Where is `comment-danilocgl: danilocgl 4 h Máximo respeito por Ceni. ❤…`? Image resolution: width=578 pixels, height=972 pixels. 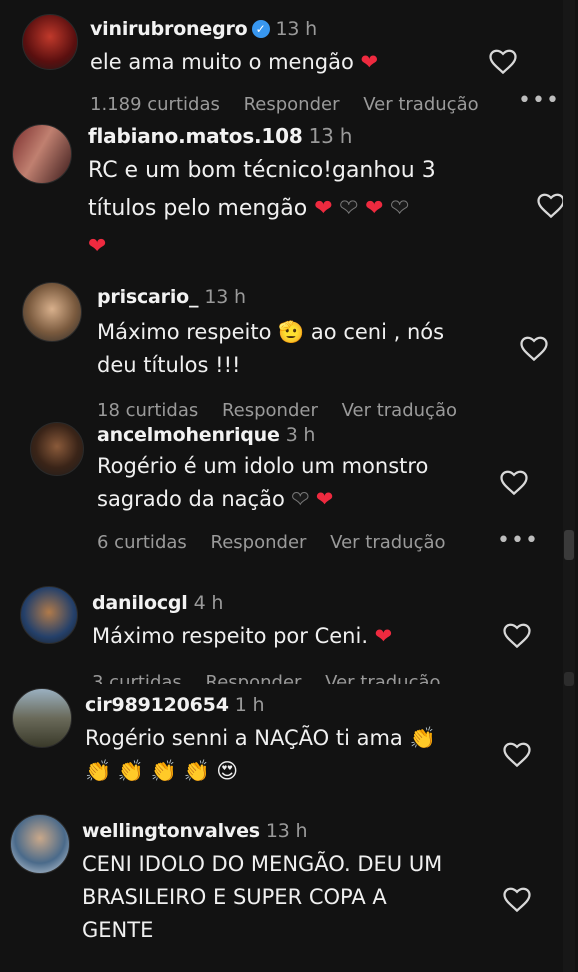
comment-danilocgl: danilocgl 4 h Máximo respeito por Ceni. ❤… is located at coordinates (289, 636).